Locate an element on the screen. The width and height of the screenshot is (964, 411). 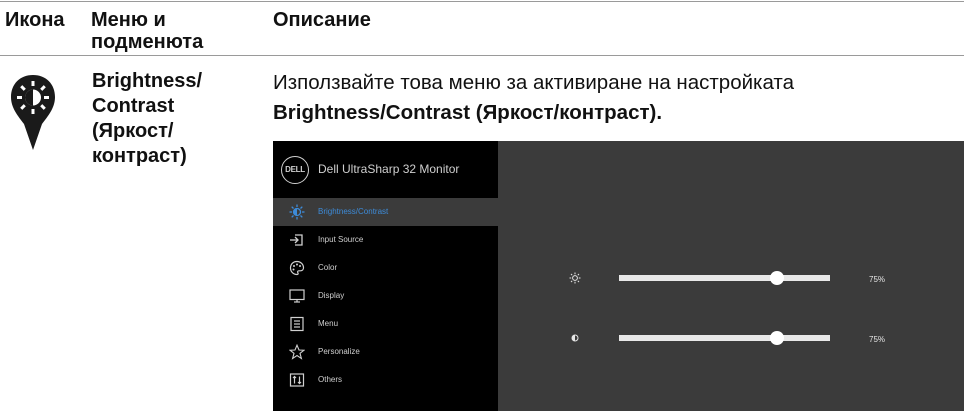
osd-item-others: Others is located at coordinates (385, 380).